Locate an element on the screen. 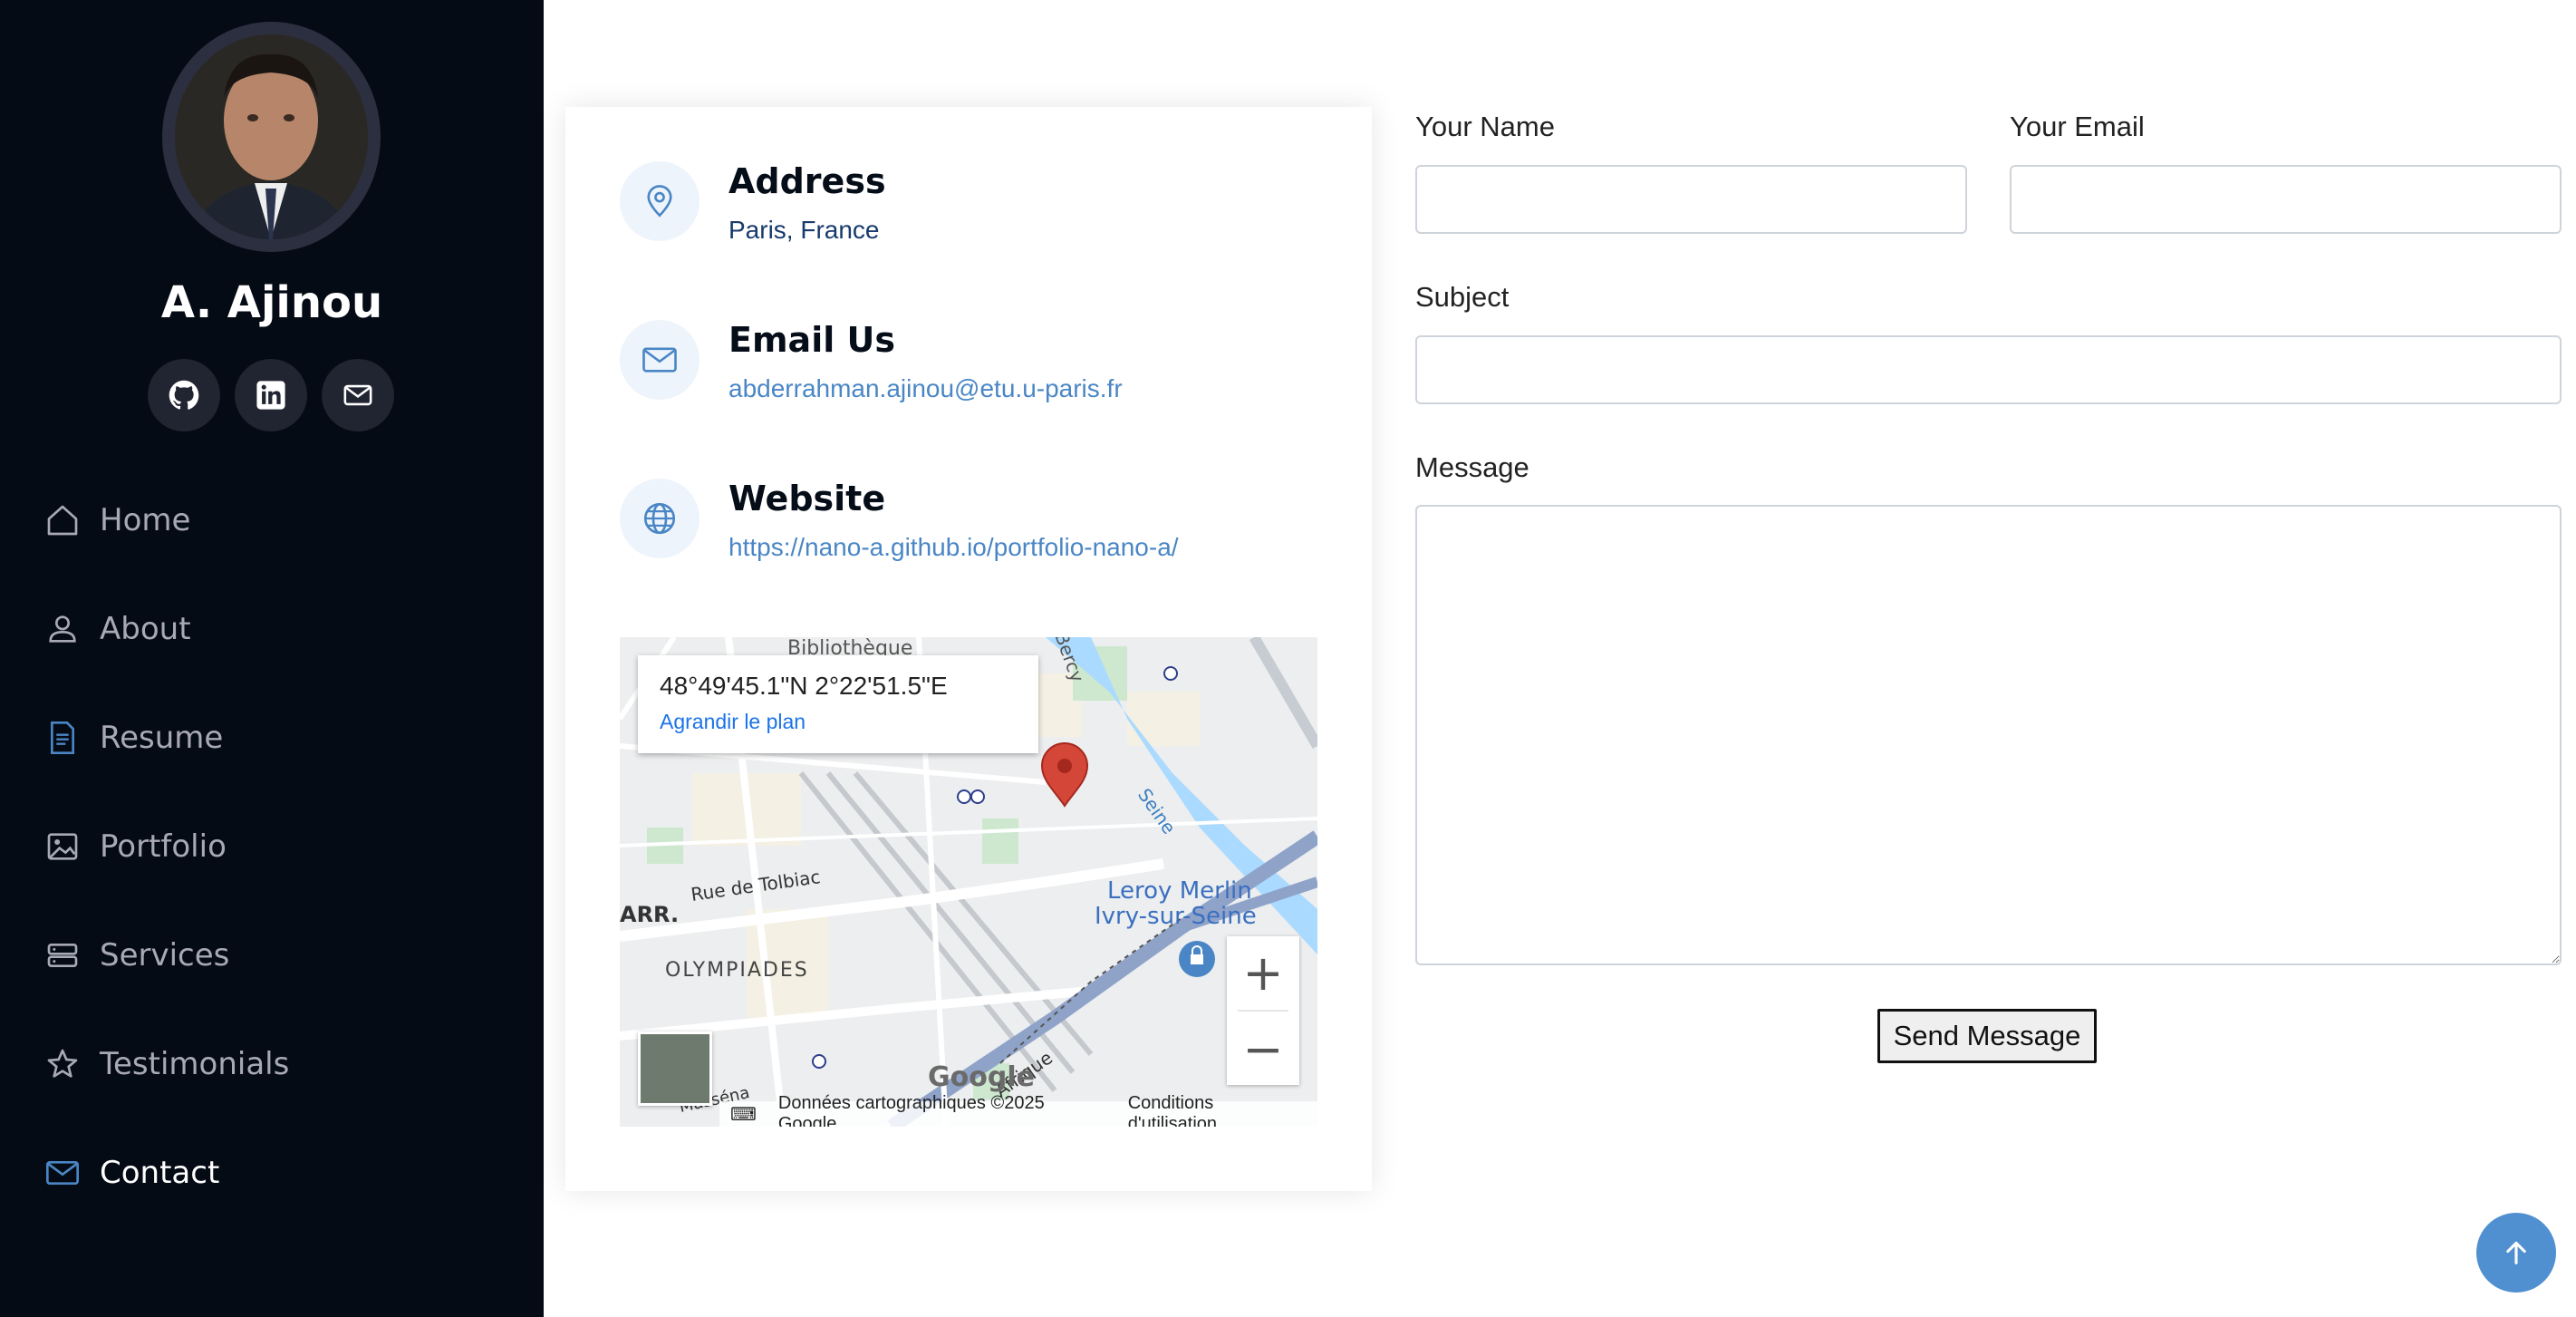  map-label-olympiades: OLYMPIADES is located at coordinates (737, 970).